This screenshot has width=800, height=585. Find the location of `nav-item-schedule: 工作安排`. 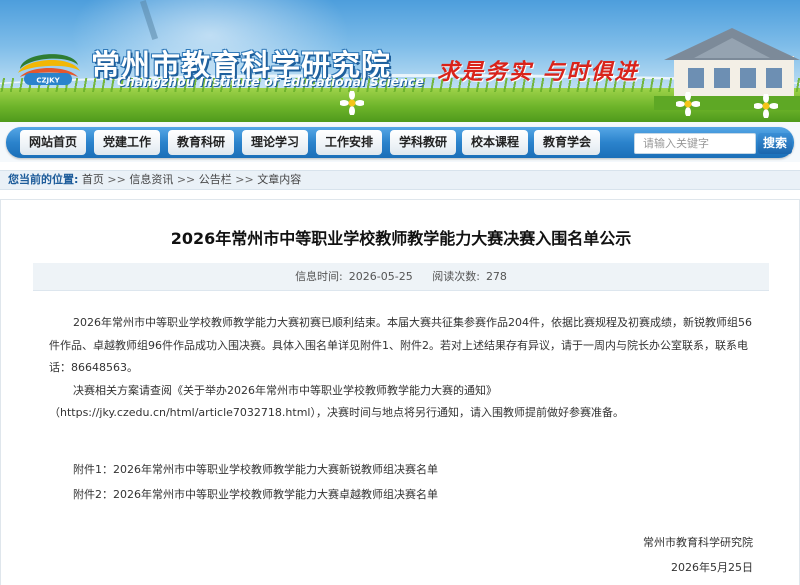

nav-item-schedule: 工作安排 is located at coordinates (349, 142).